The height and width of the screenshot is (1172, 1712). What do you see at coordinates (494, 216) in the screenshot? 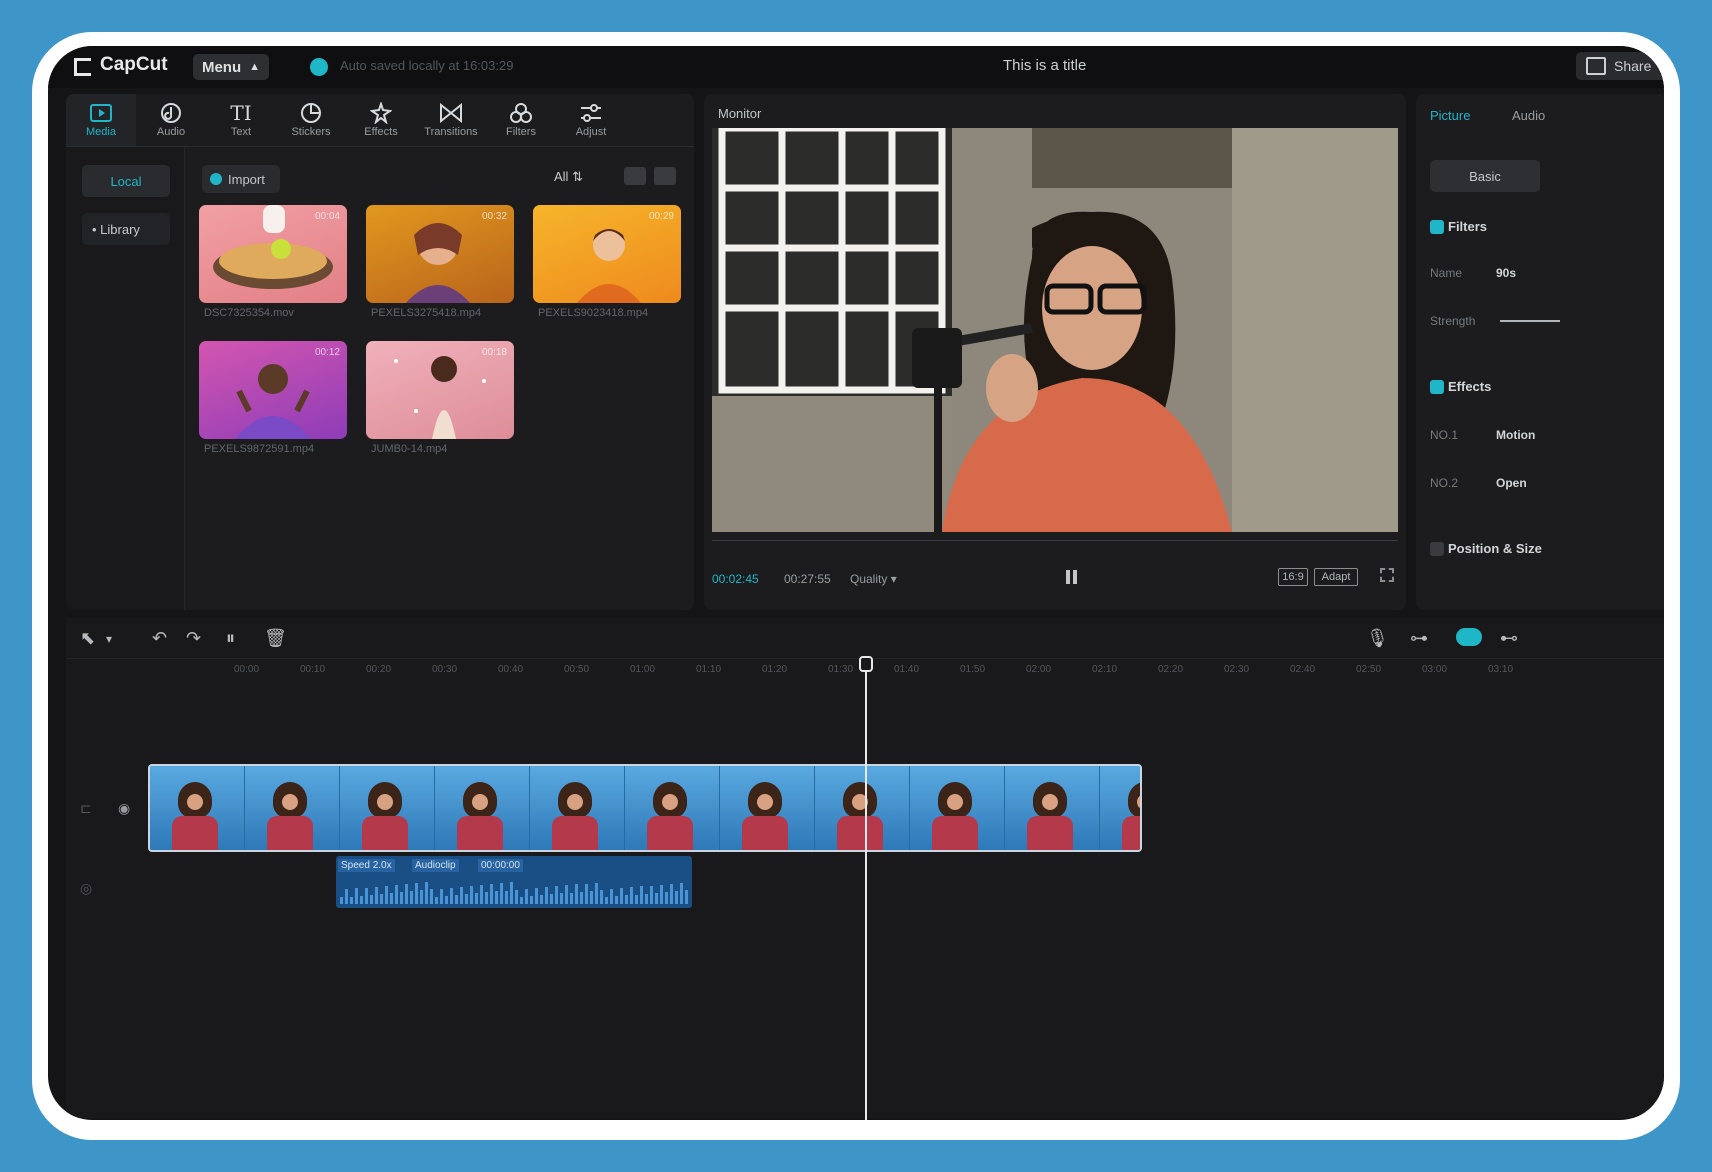
I see `thumbnail-duration: 00:32` at bounding box center [494, 216].